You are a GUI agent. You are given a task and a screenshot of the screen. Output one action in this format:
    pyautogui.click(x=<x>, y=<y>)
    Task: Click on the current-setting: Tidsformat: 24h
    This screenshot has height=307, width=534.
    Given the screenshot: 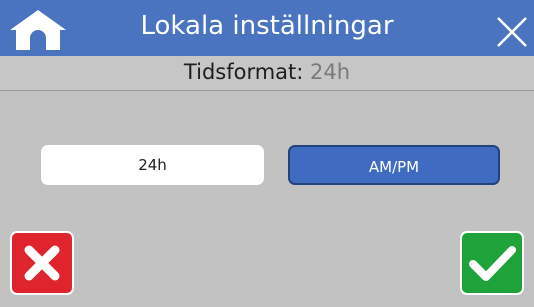 What is the action you would take?
    pyautogui.click(x=267, y=73)
    